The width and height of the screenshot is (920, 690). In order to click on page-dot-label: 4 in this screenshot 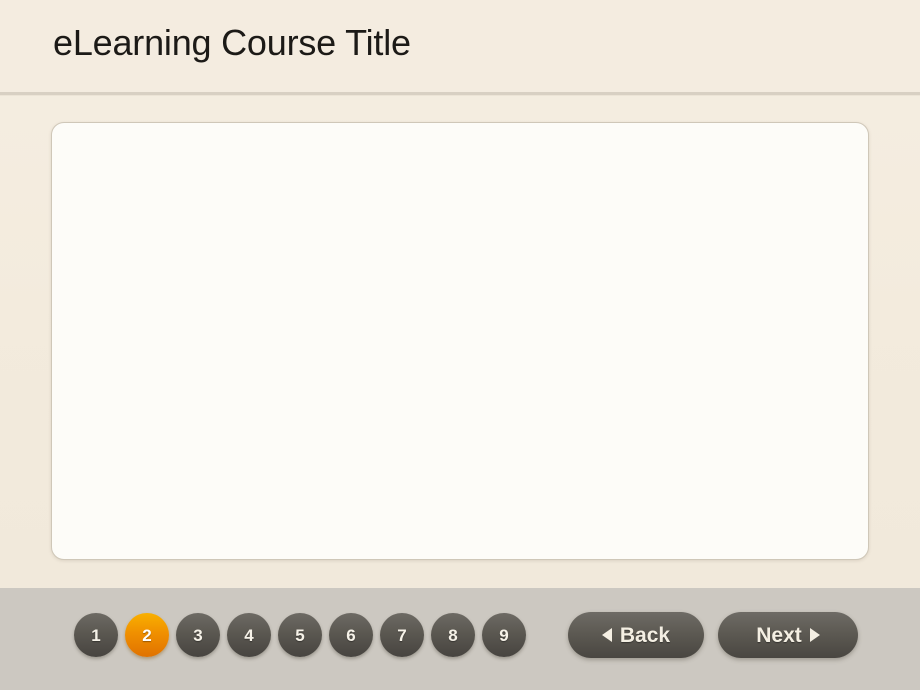, I will do `click(249, 635)`.